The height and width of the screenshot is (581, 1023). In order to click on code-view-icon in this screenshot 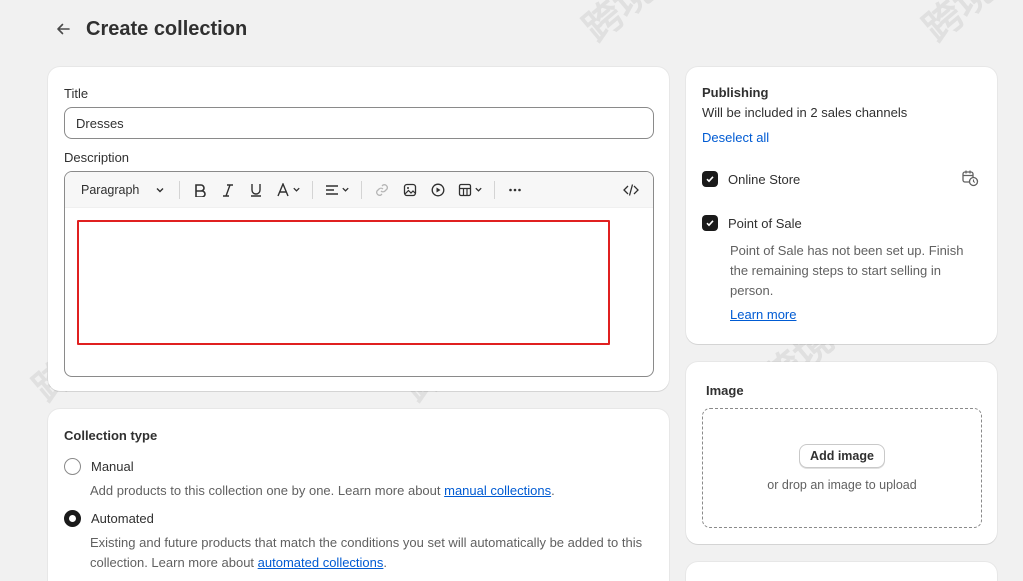, I will do `click(631, 190)`.